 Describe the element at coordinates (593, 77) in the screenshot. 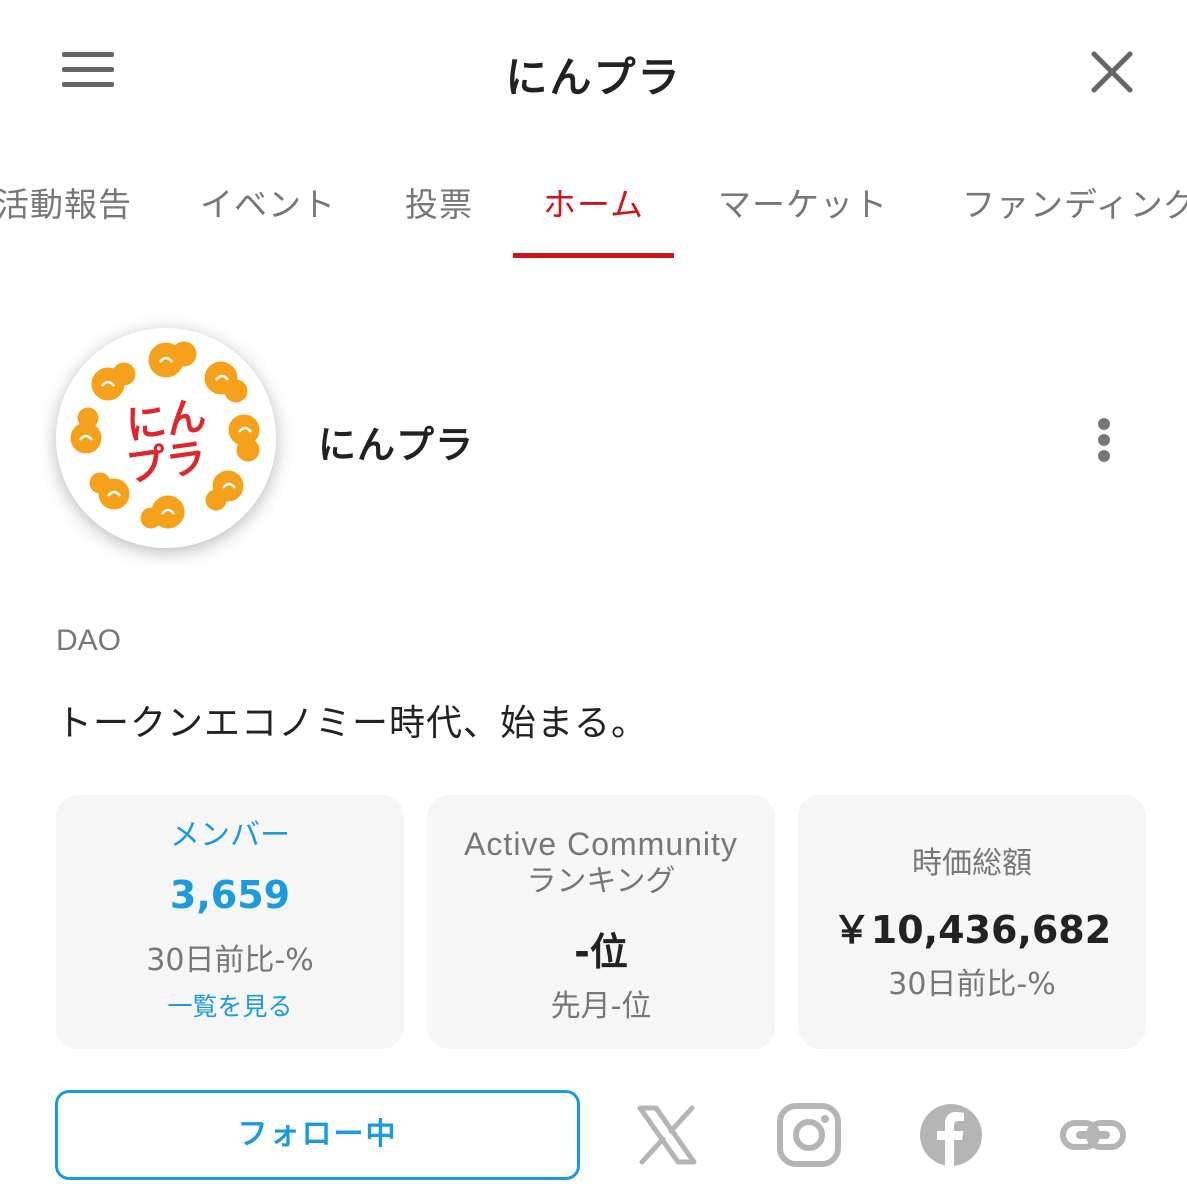

I see `page-title: にんプラ` at that location.